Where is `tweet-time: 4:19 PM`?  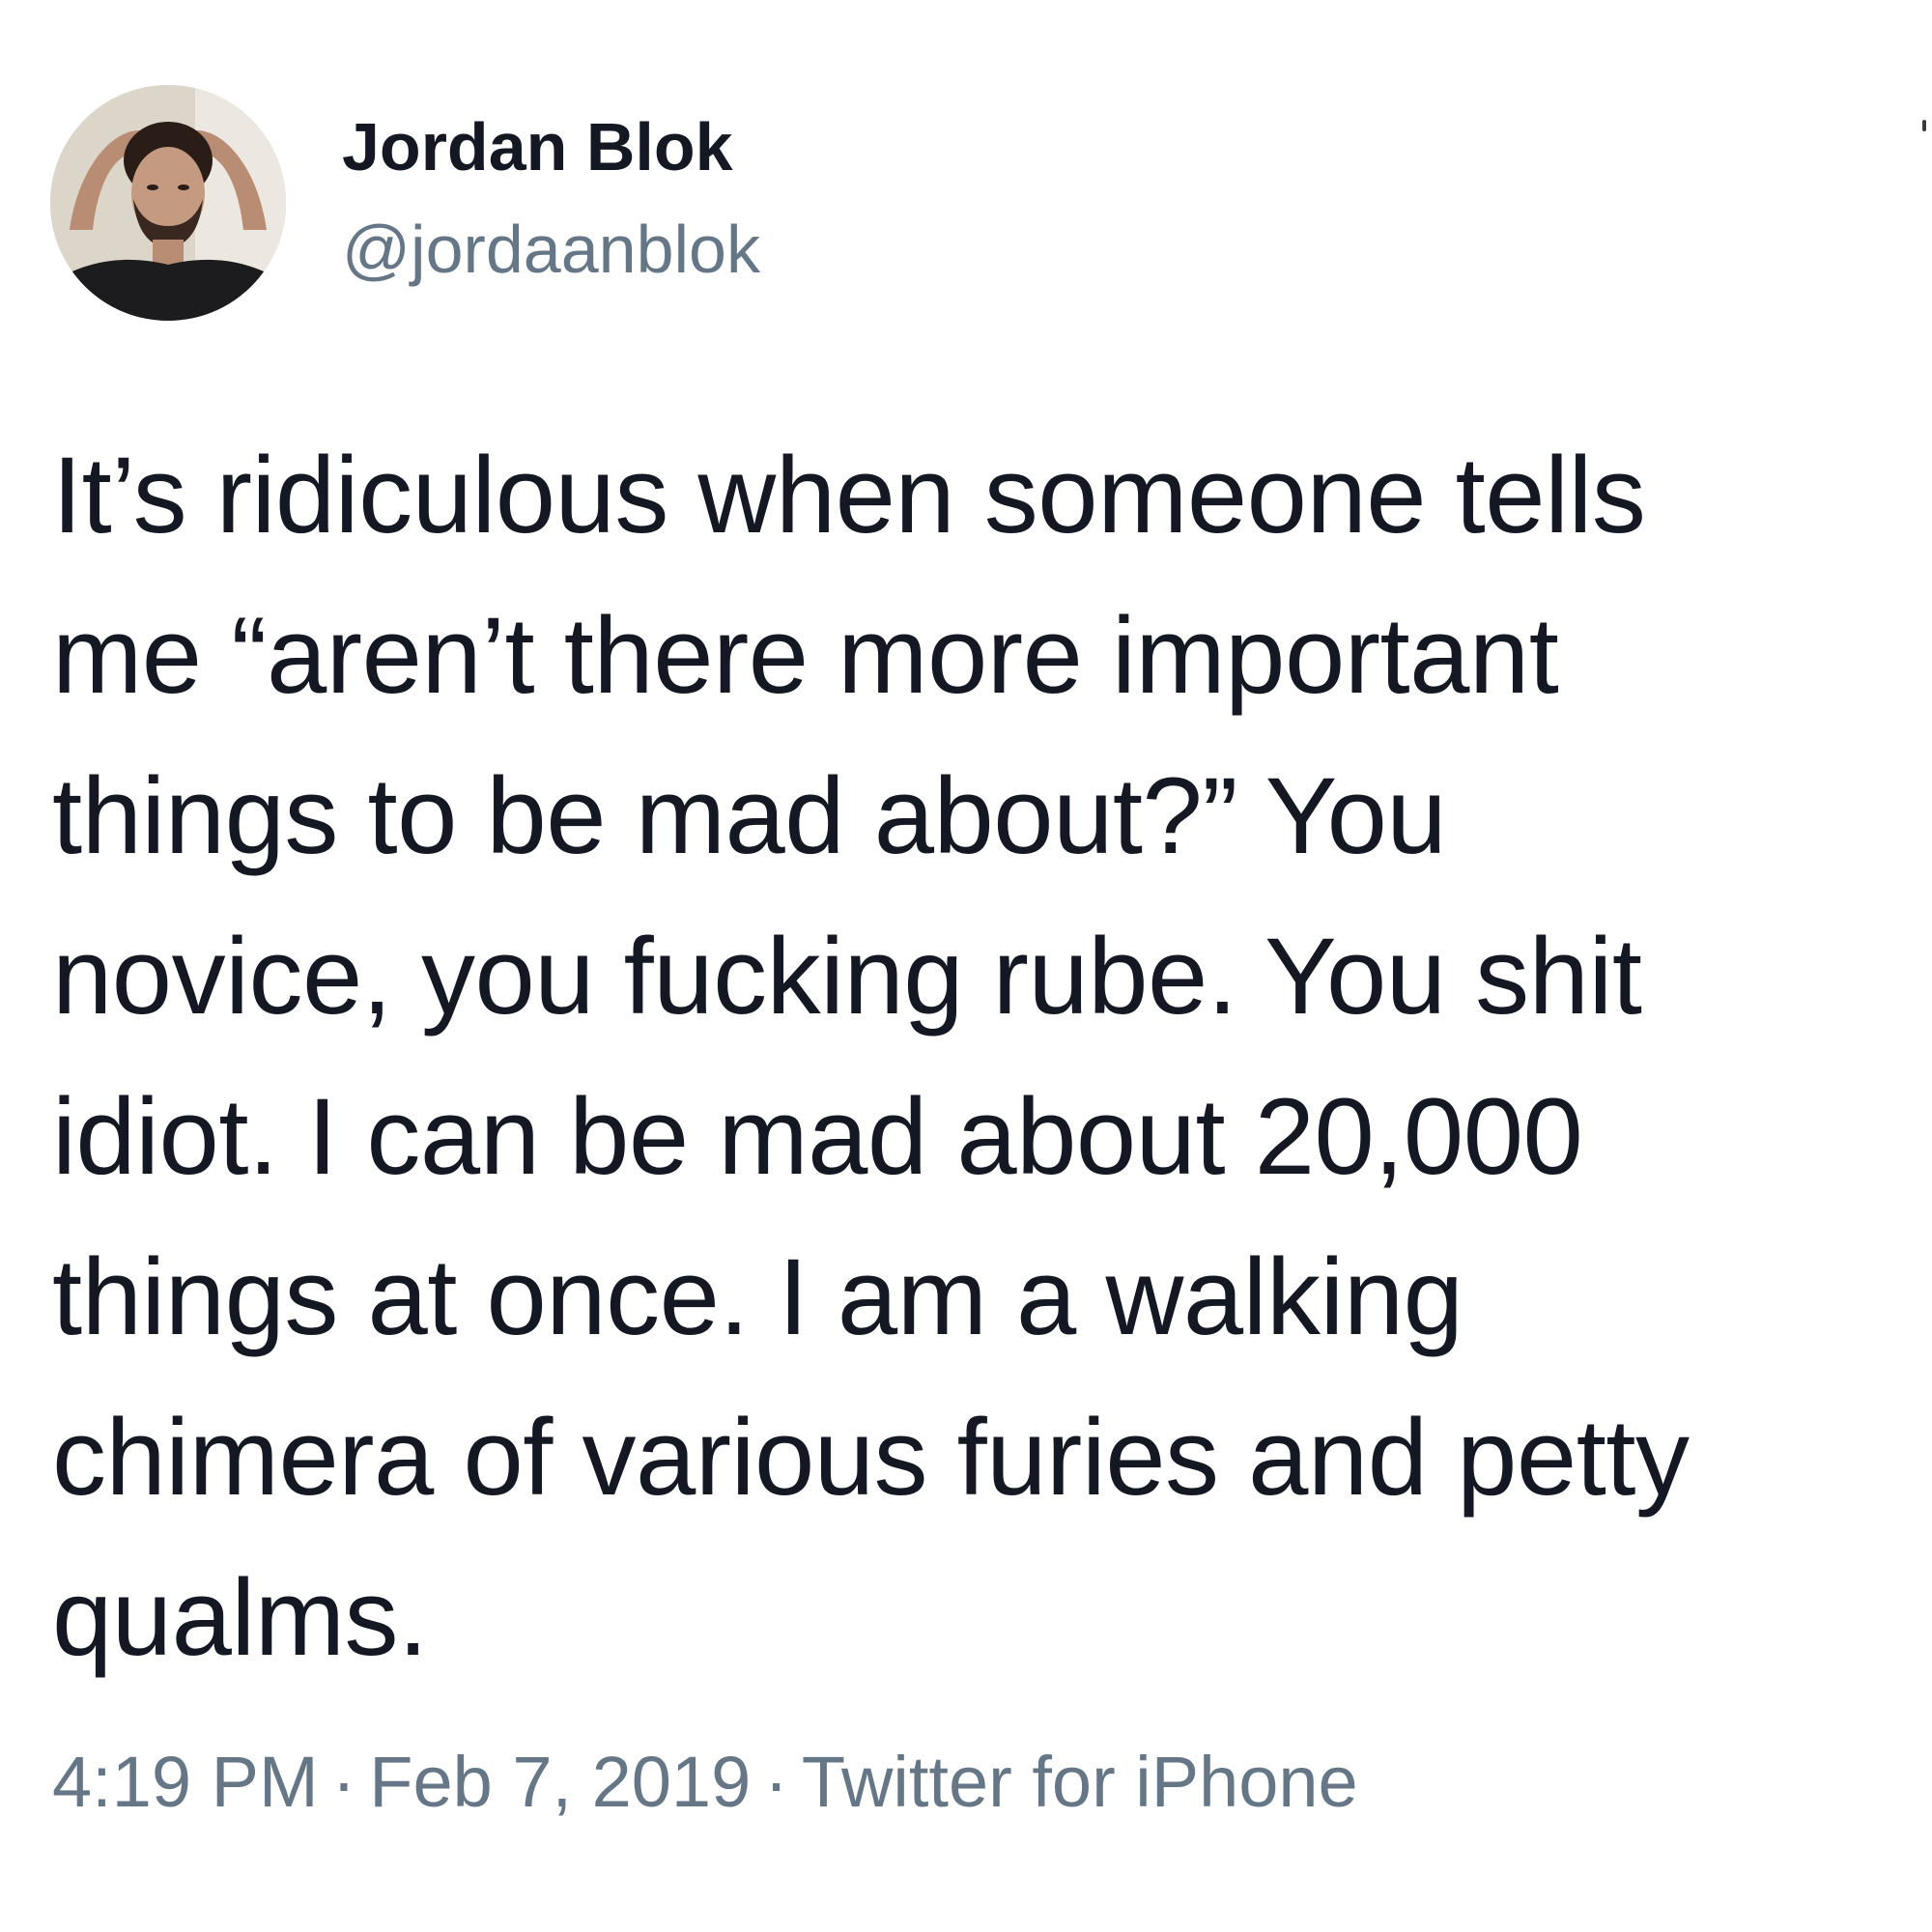
tweet-time: 4:19 PM is located at coordinates (185, 1782).